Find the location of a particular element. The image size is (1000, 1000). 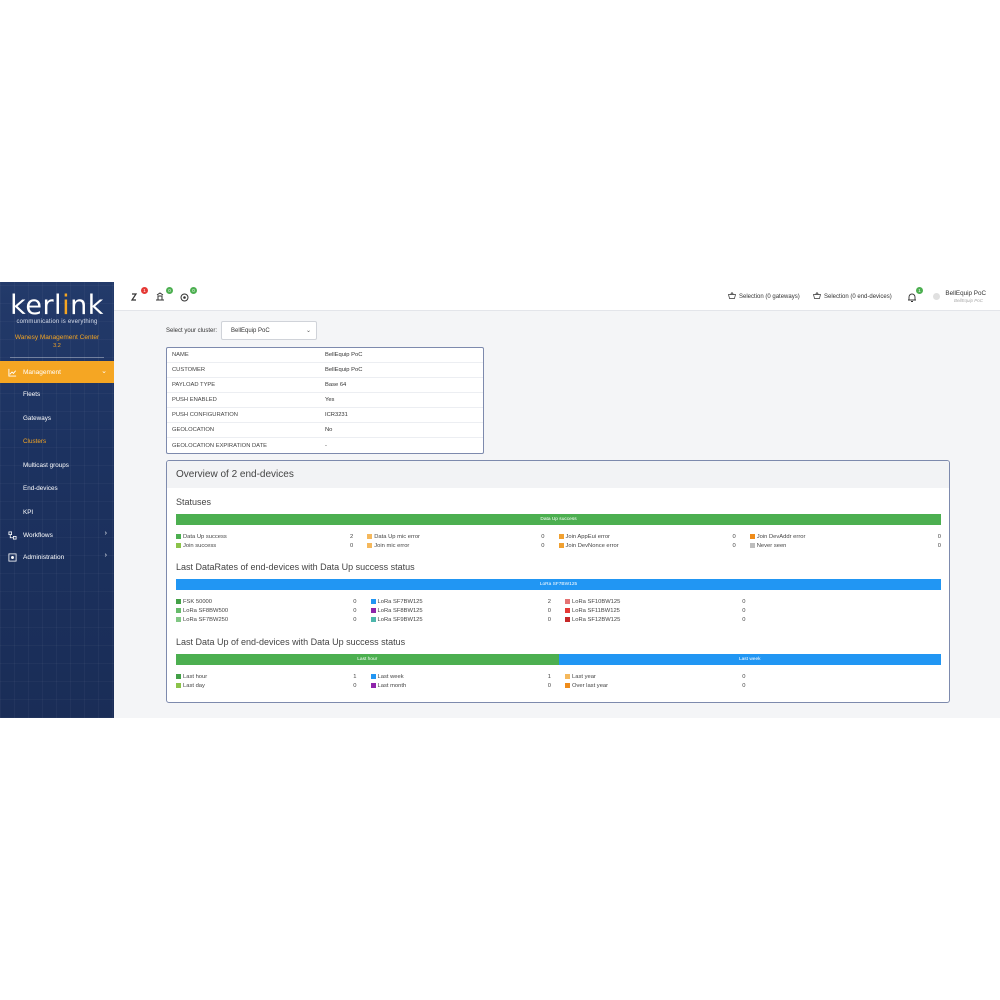

bar-segment: Last week is located at coordinates (749, 659).